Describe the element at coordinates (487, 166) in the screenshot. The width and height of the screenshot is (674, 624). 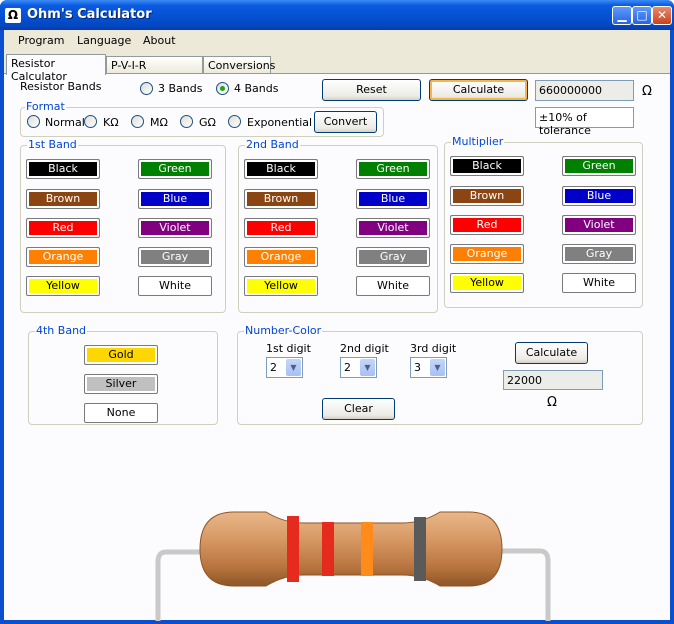
I see `multiplier-black-button: Black` at that location.